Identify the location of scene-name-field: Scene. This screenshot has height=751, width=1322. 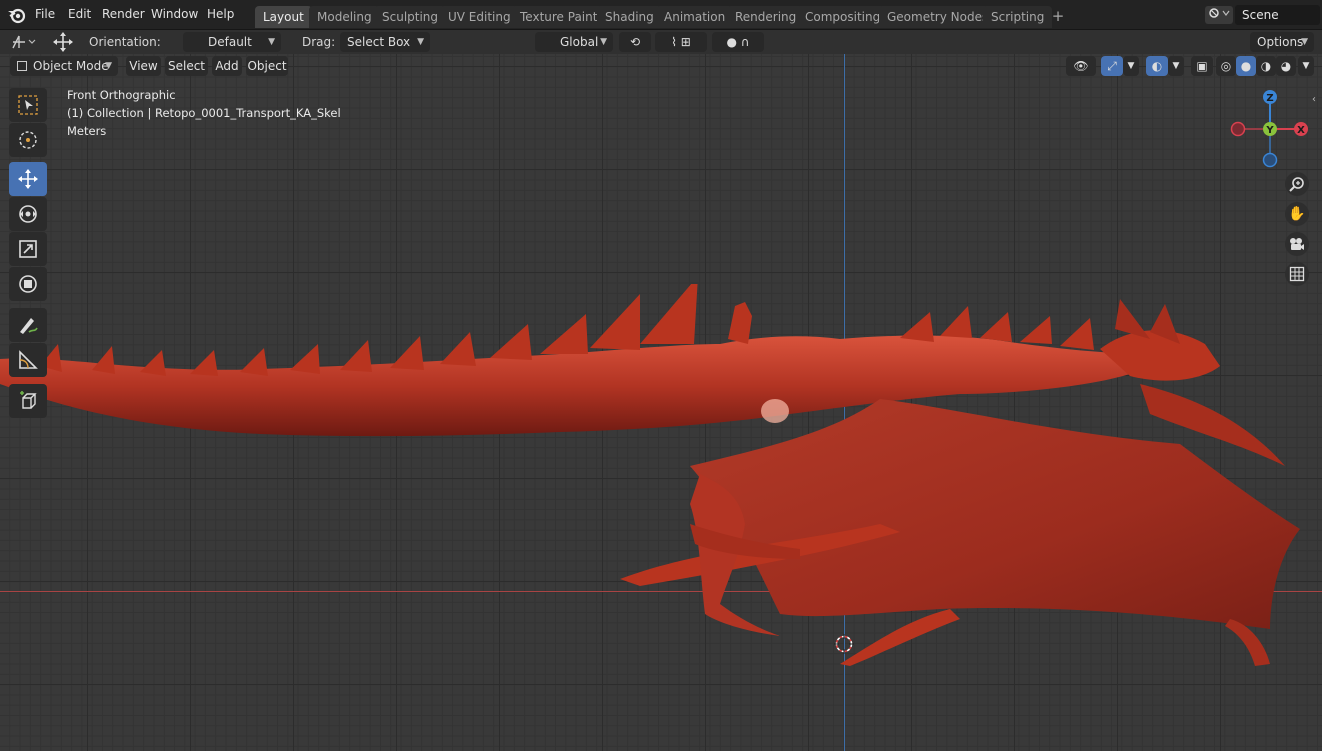
(1277, 15).